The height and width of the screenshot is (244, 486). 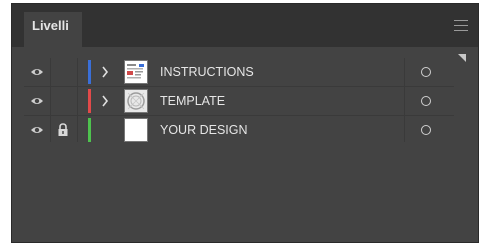 I want to click on layer-row-your-design: YOUR DESIGN, so click(x=239, y=130).